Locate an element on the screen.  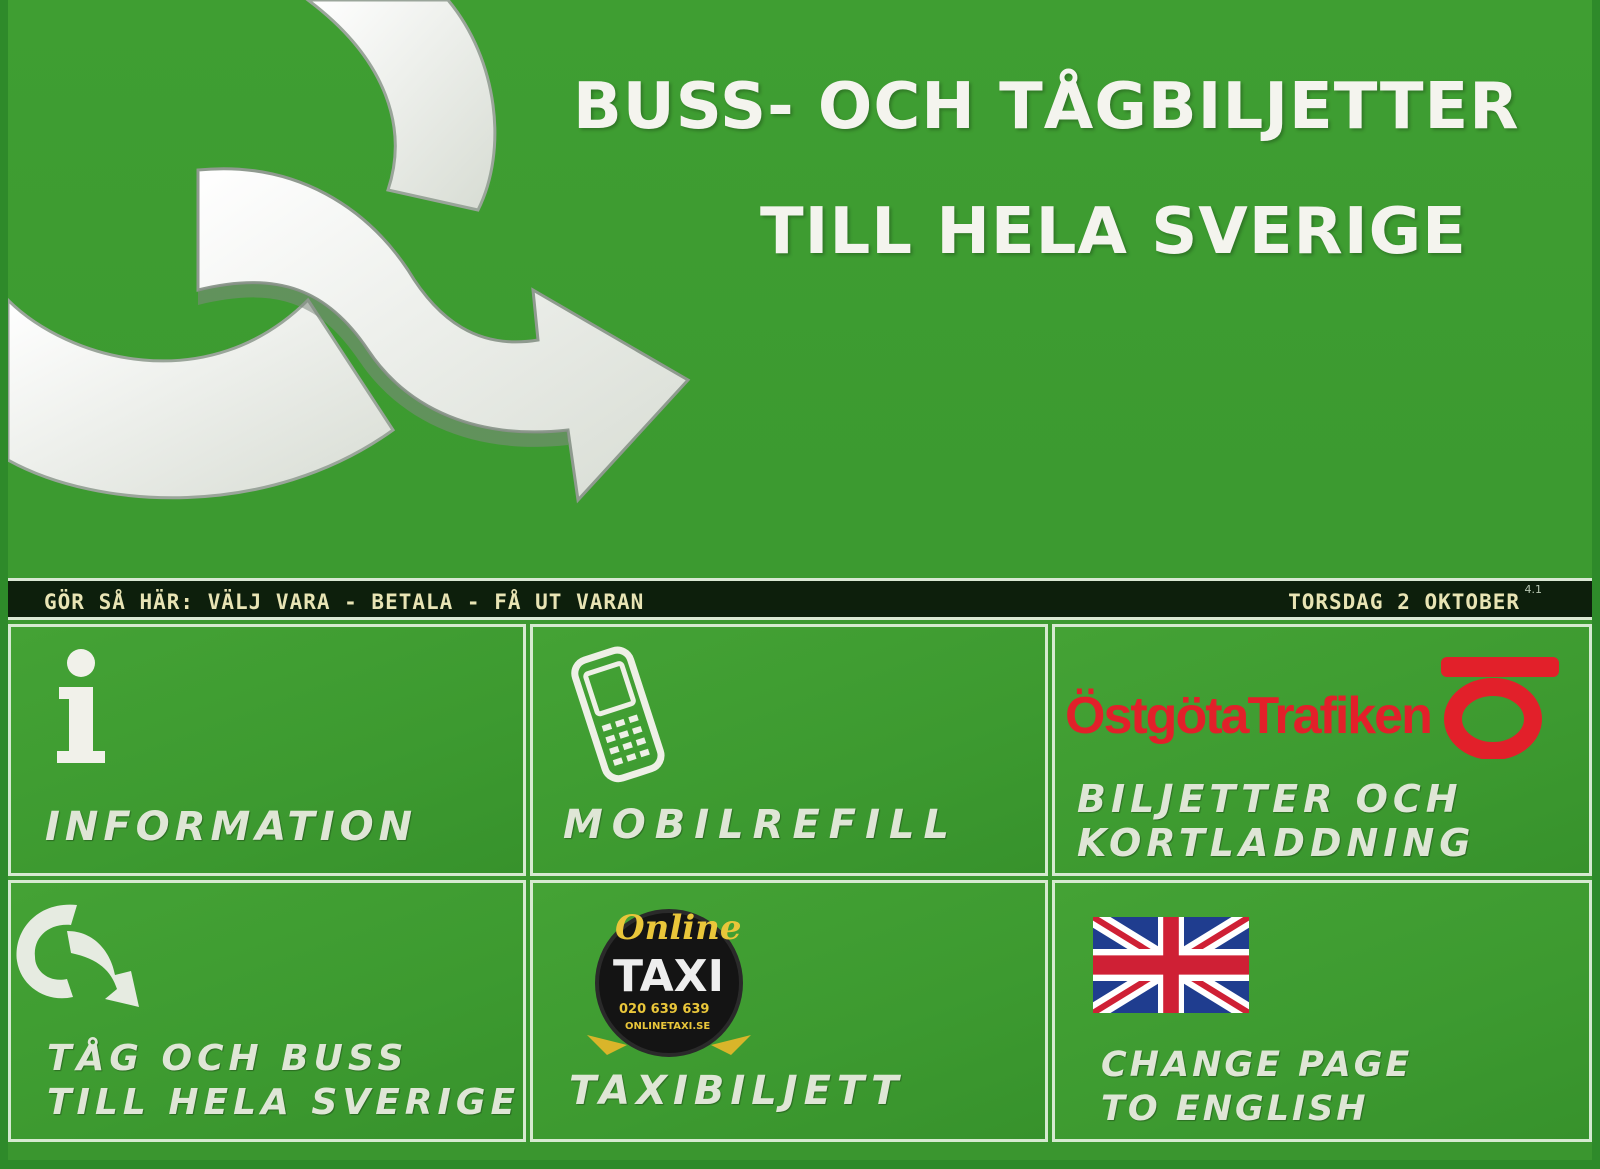
change-language-line-2: TO ENGLISH is located at coordinates (1235, 1109).